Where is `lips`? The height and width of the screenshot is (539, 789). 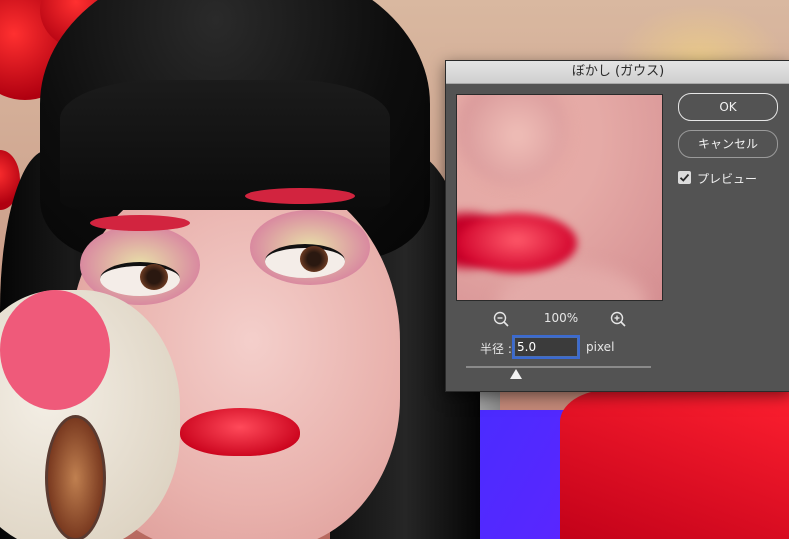 lips is located at coordinates (240, 432).